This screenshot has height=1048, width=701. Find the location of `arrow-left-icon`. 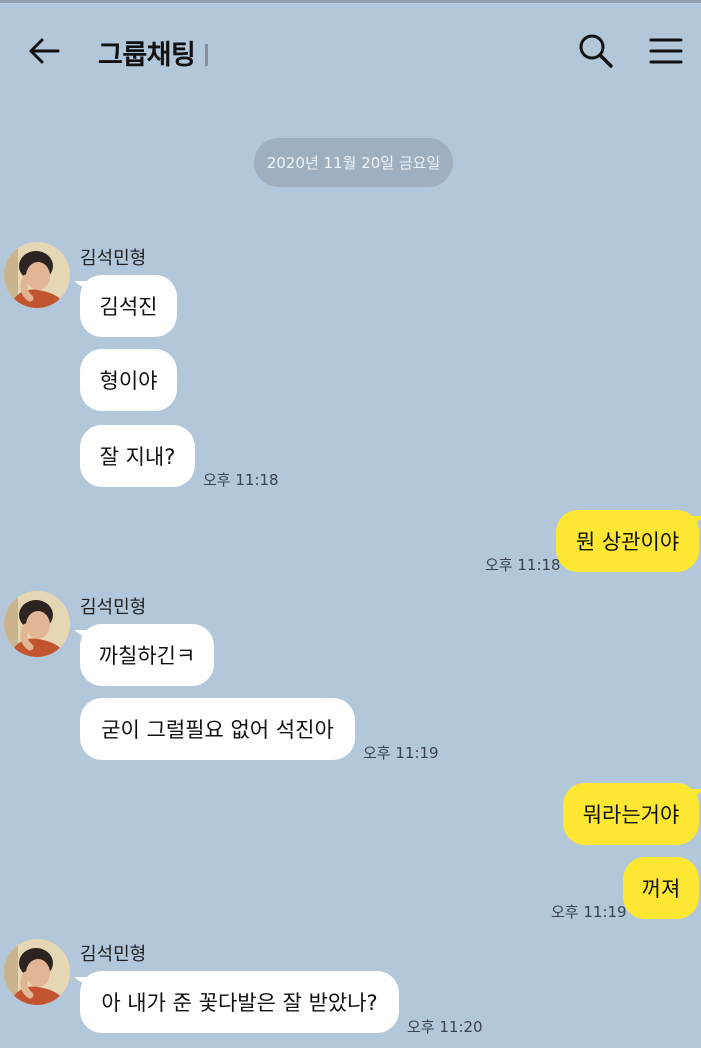

arrow-left-icon is located at coordinates (44, 53).